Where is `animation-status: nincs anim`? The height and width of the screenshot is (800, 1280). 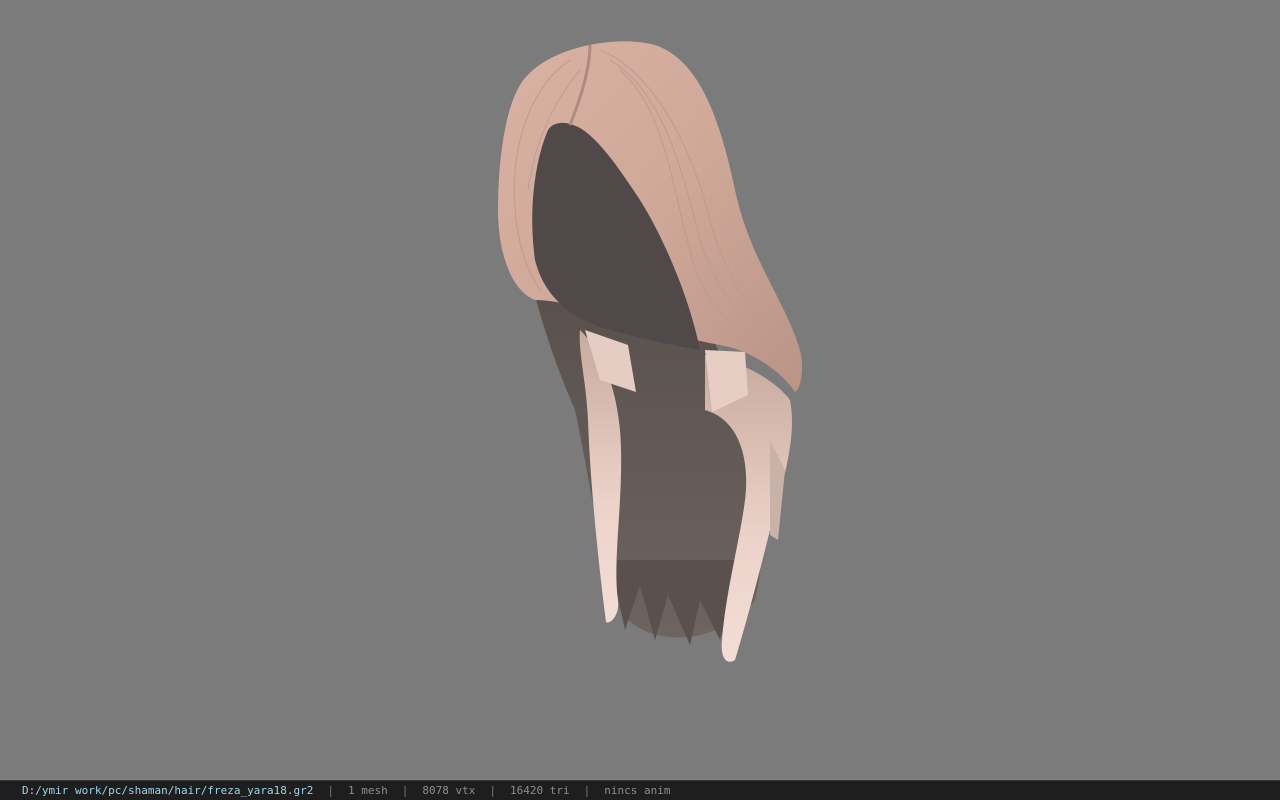 animation-status: nincs anim is located at coordinates (637, 790).